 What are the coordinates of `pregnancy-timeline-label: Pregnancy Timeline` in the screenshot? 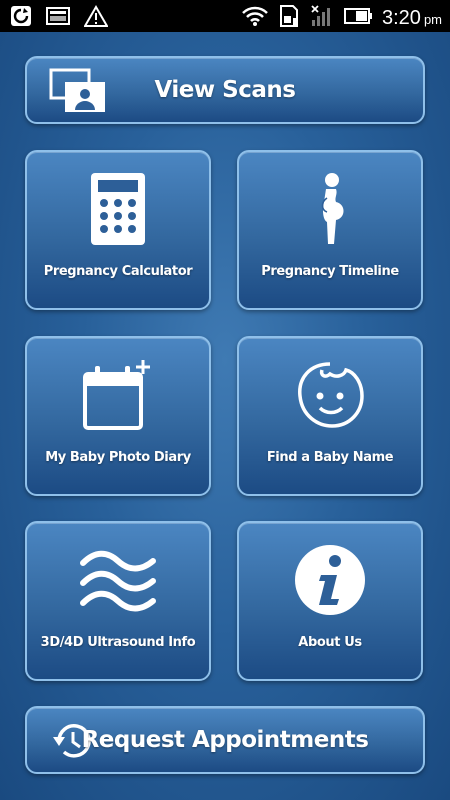 It's located at (330, 271).